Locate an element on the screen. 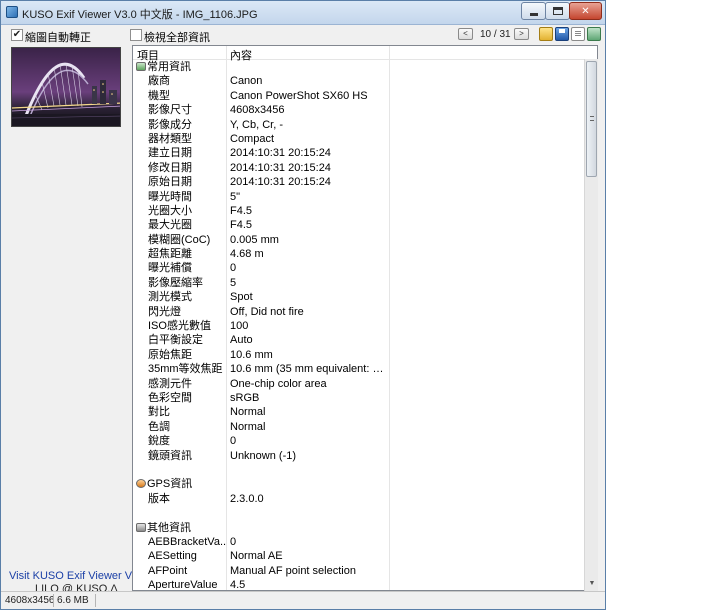  item-cell: 影像壓縮率 is located at coordinates (175, 282).